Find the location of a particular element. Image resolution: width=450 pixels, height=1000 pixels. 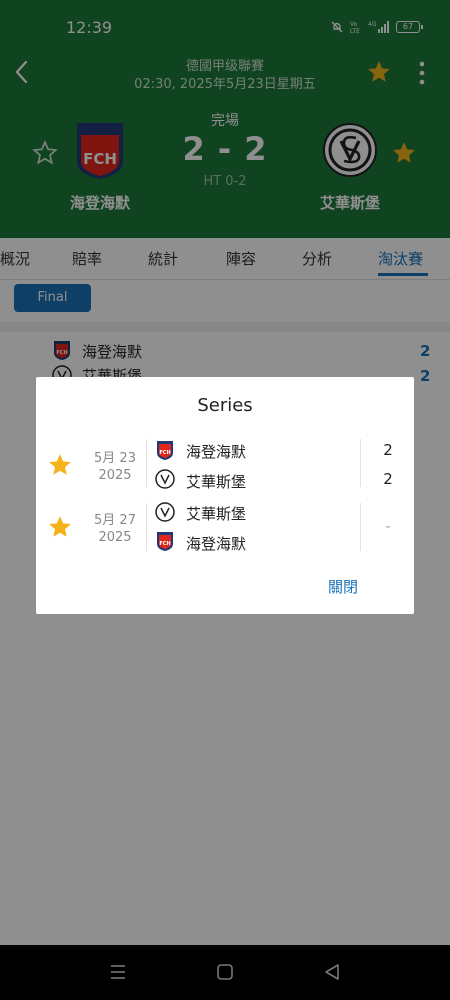

system-nav-bar is located at coordinates (225, 972).